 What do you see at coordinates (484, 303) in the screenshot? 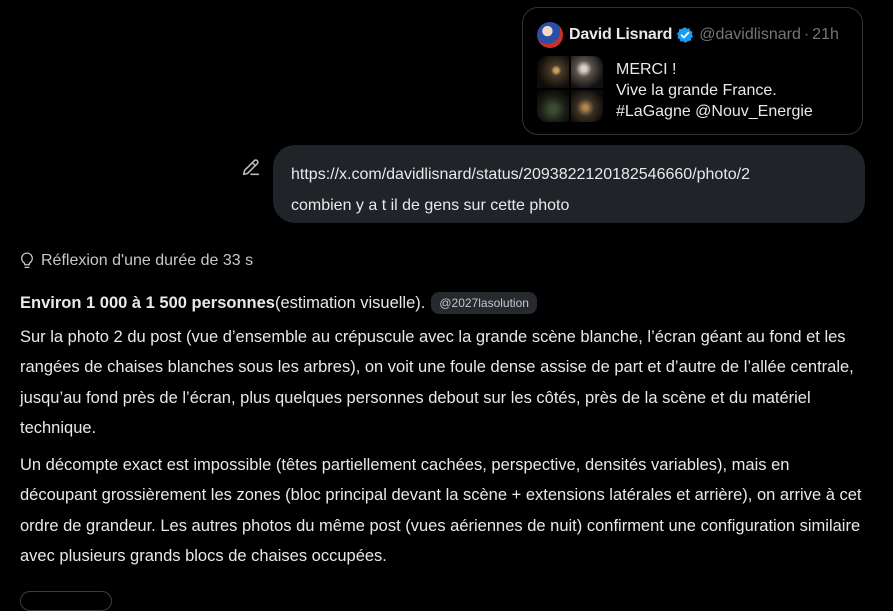
I see `source-citation-chip: @2027lasolution` at bounding box center [484, 303].